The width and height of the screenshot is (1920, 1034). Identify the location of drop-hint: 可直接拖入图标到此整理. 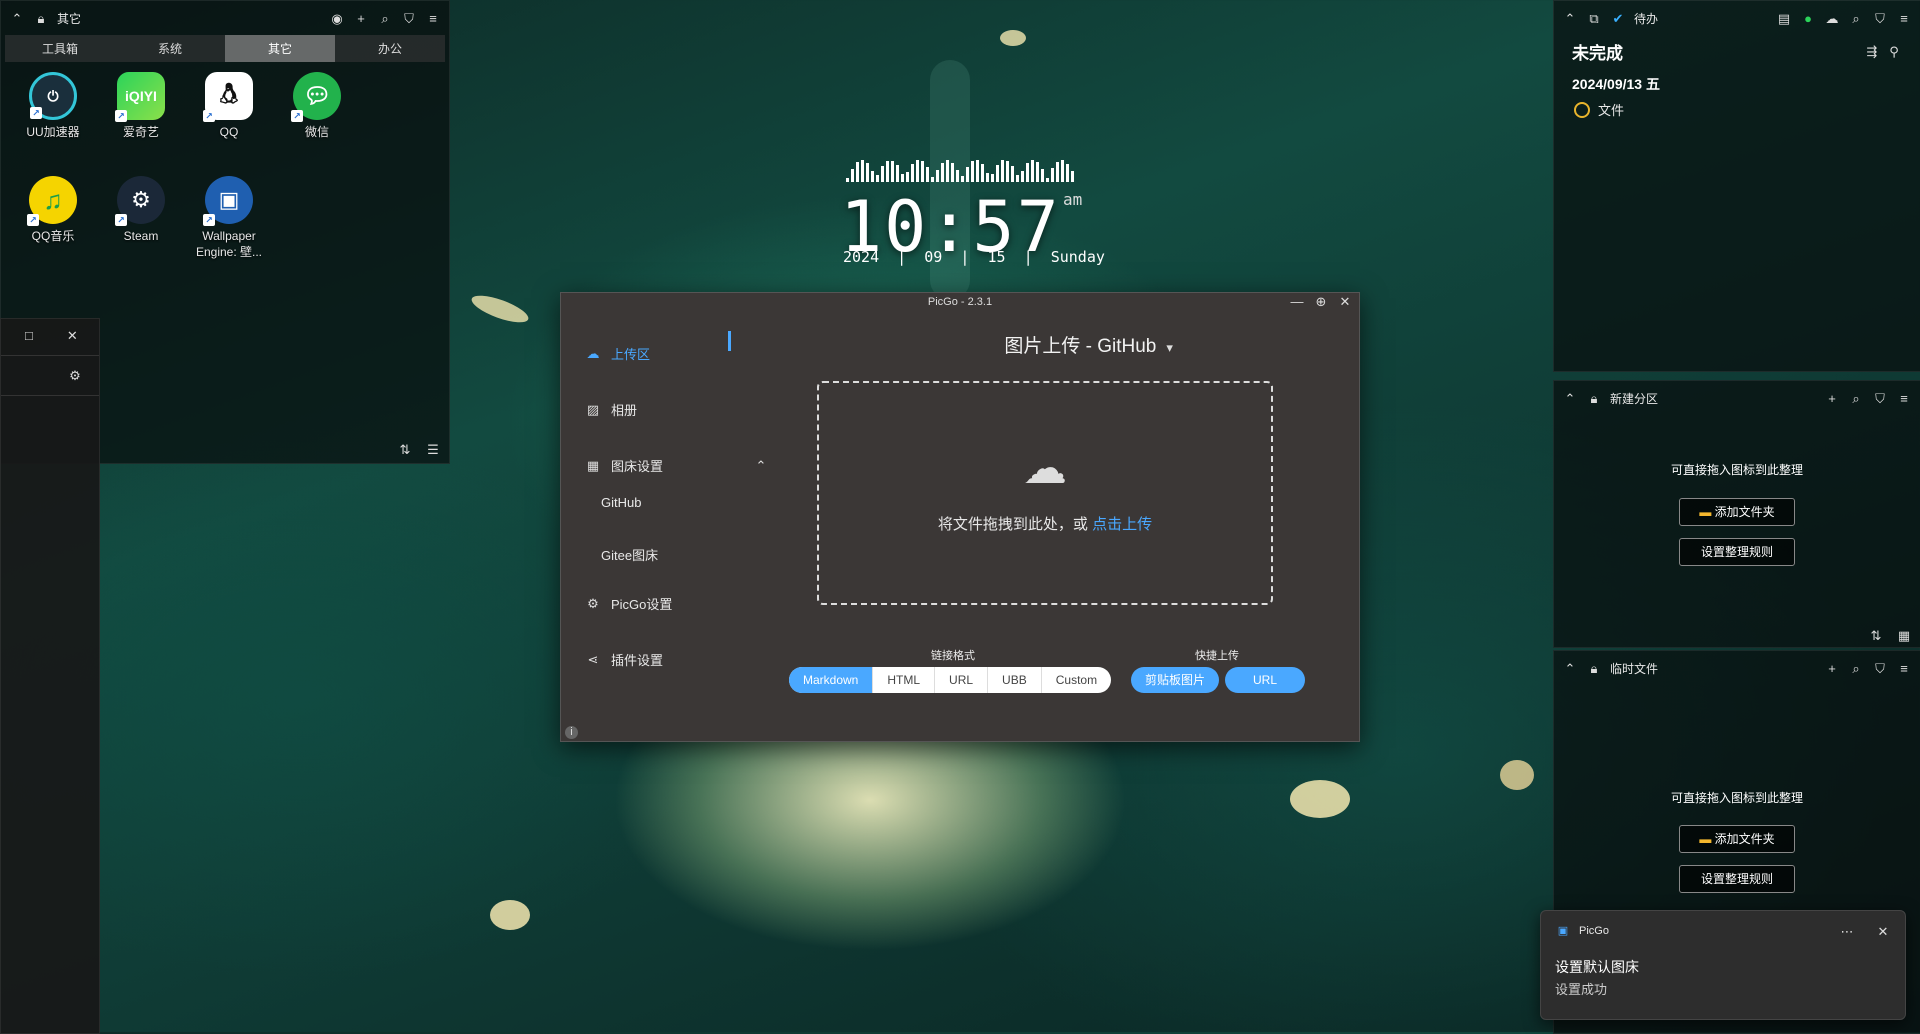
(1736, 470).